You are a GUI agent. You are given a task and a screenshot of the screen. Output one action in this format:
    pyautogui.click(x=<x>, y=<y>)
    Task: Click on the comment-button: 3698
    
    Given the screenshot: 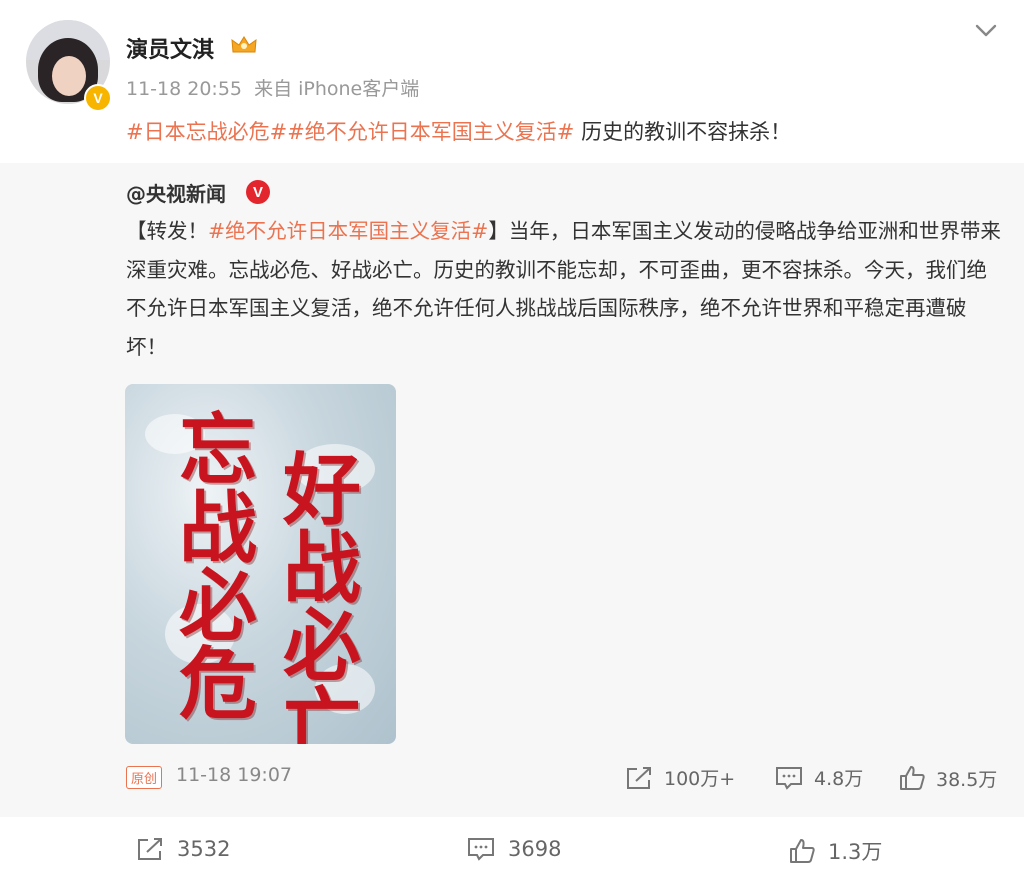 What is the action you would take?
    pyautogui.click(x=513, y=849)
    